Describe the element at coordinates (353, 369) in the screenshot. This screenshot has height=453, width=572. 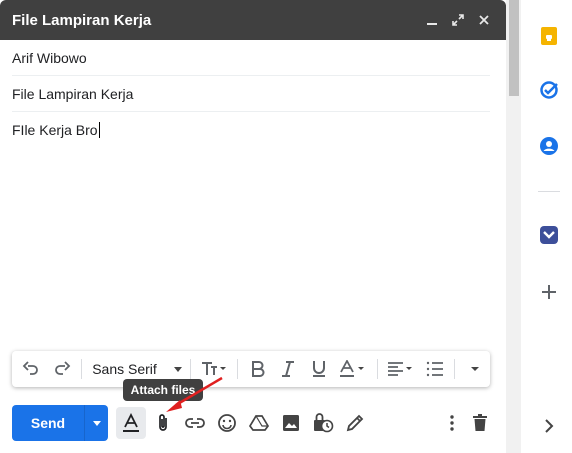
I see `text-color-icon` at that location.